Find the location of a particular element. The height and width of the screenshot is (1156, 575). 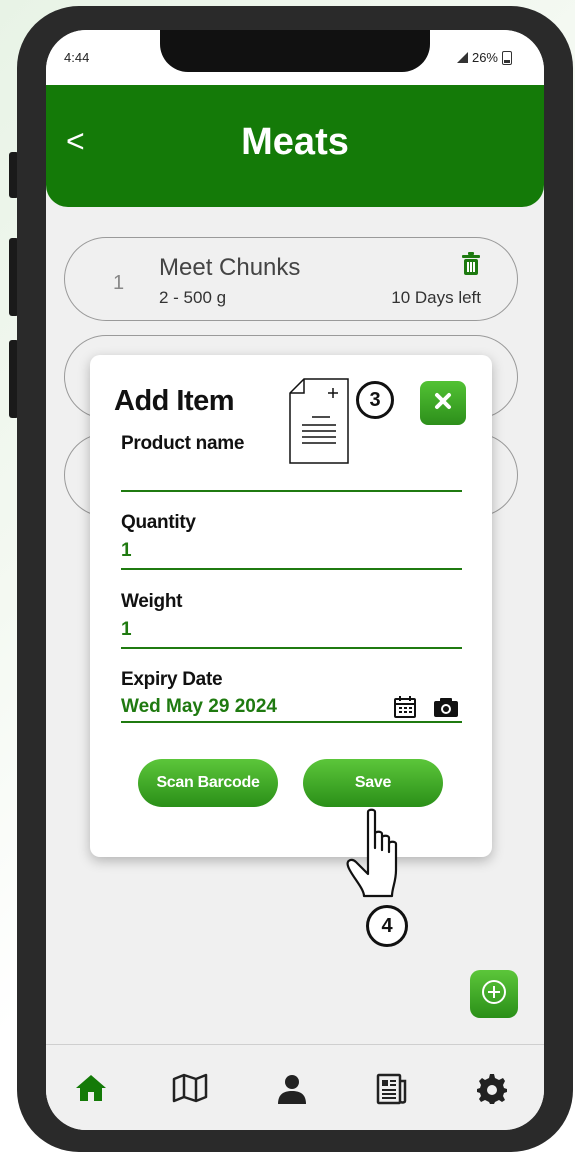

close-icon is located at coordinates (443, 403).